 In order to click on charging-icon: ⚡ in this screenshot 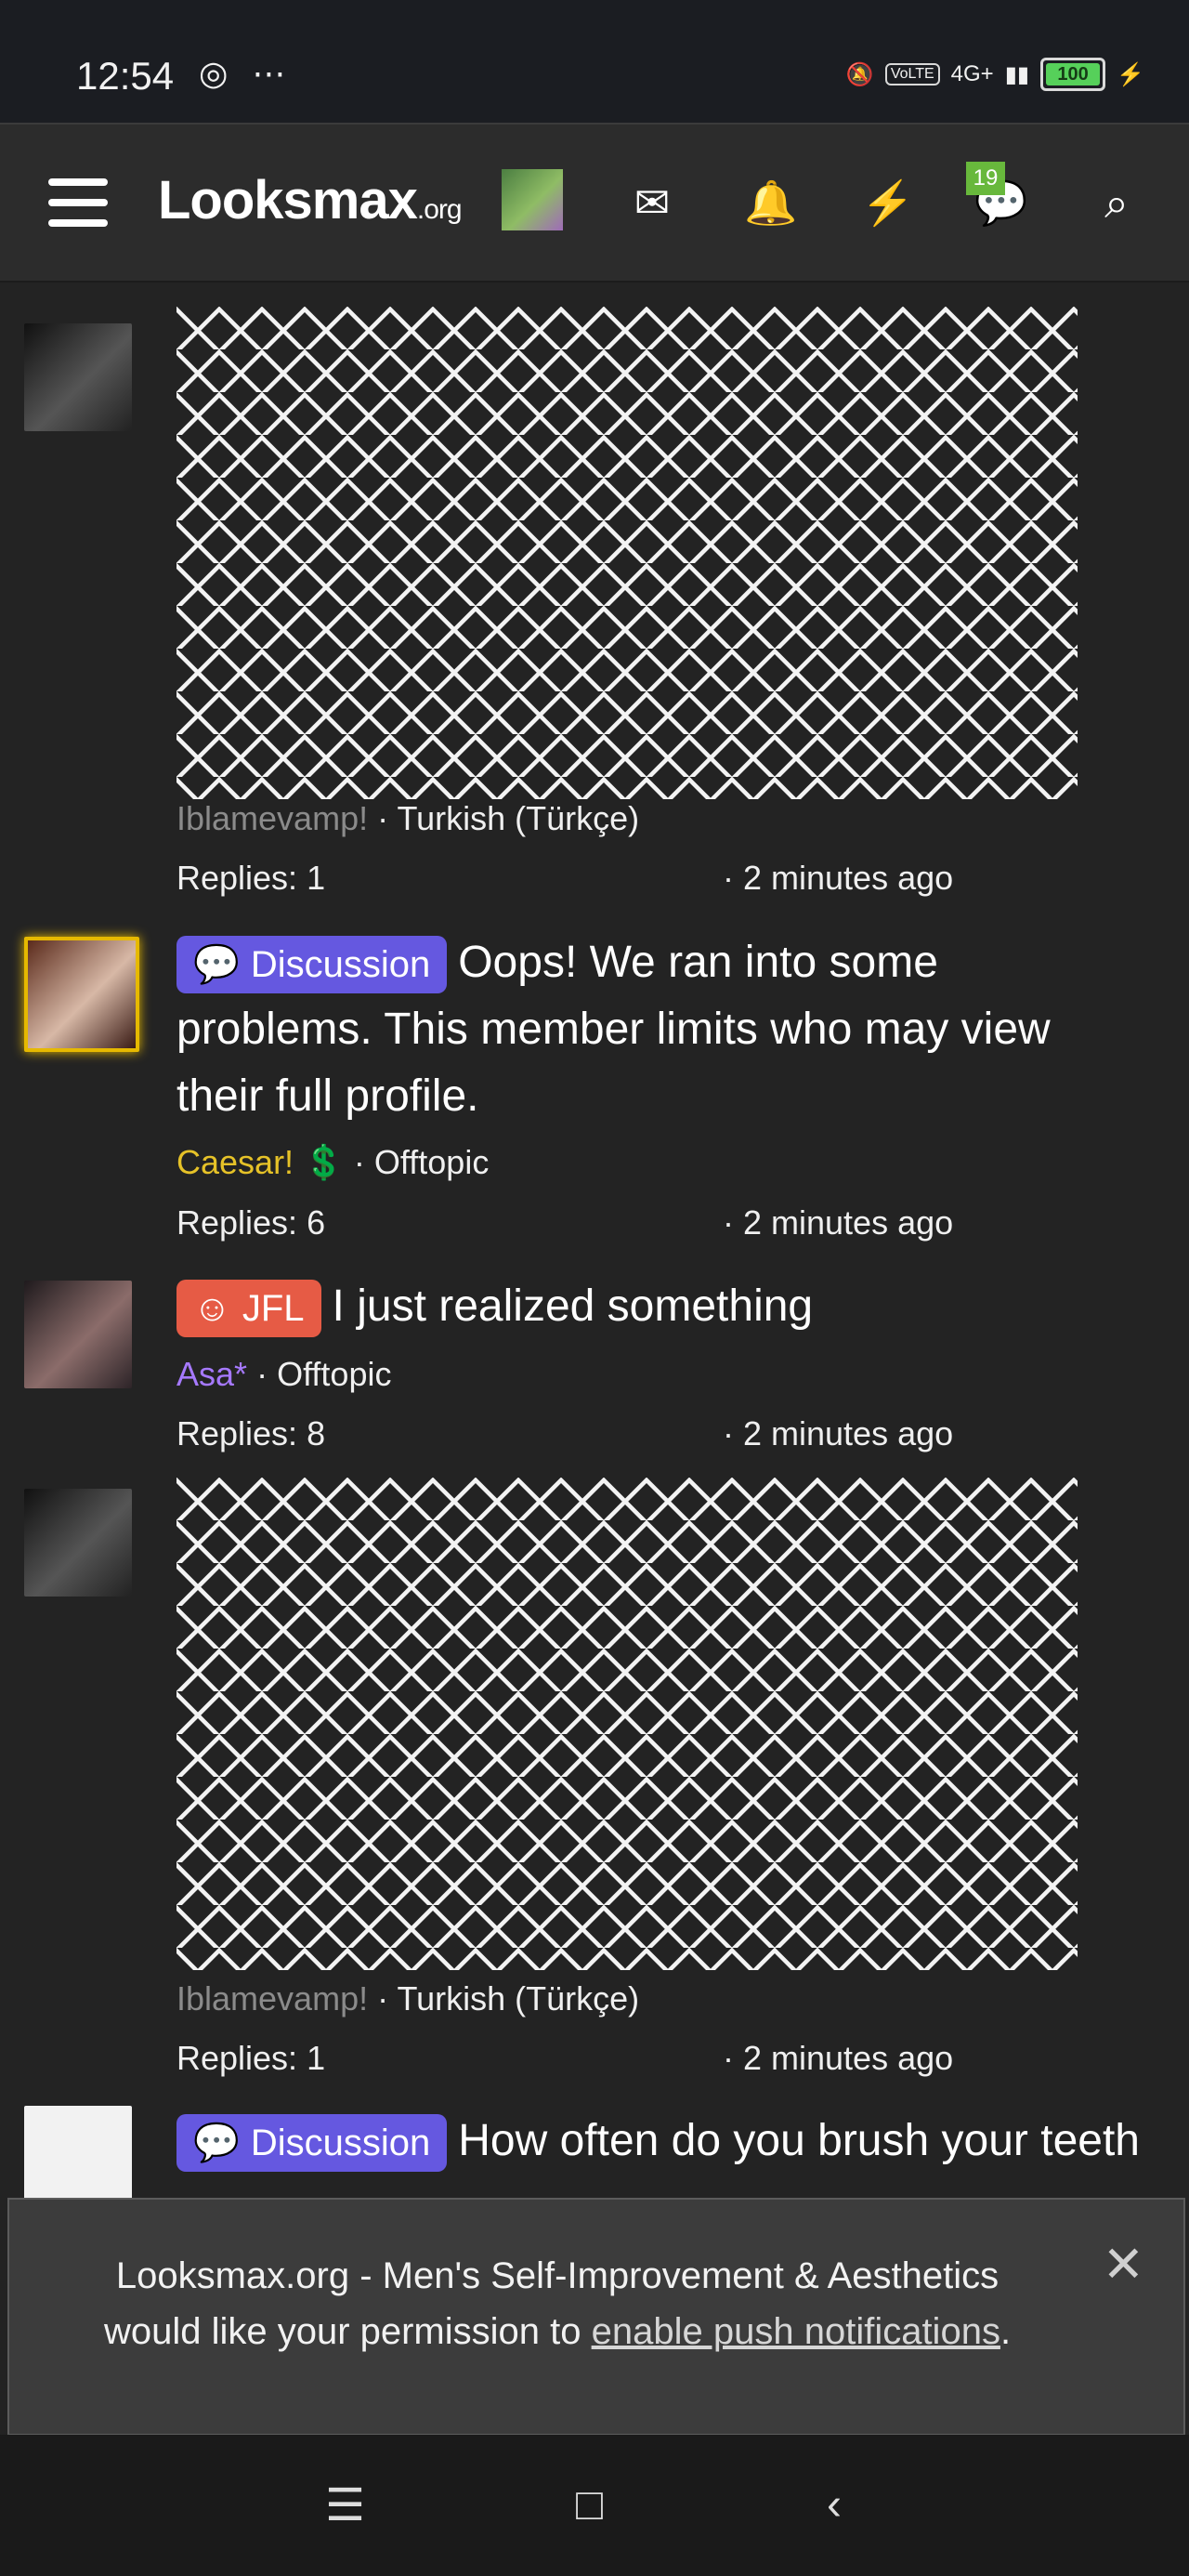, I will do `click(1130, 74)`.